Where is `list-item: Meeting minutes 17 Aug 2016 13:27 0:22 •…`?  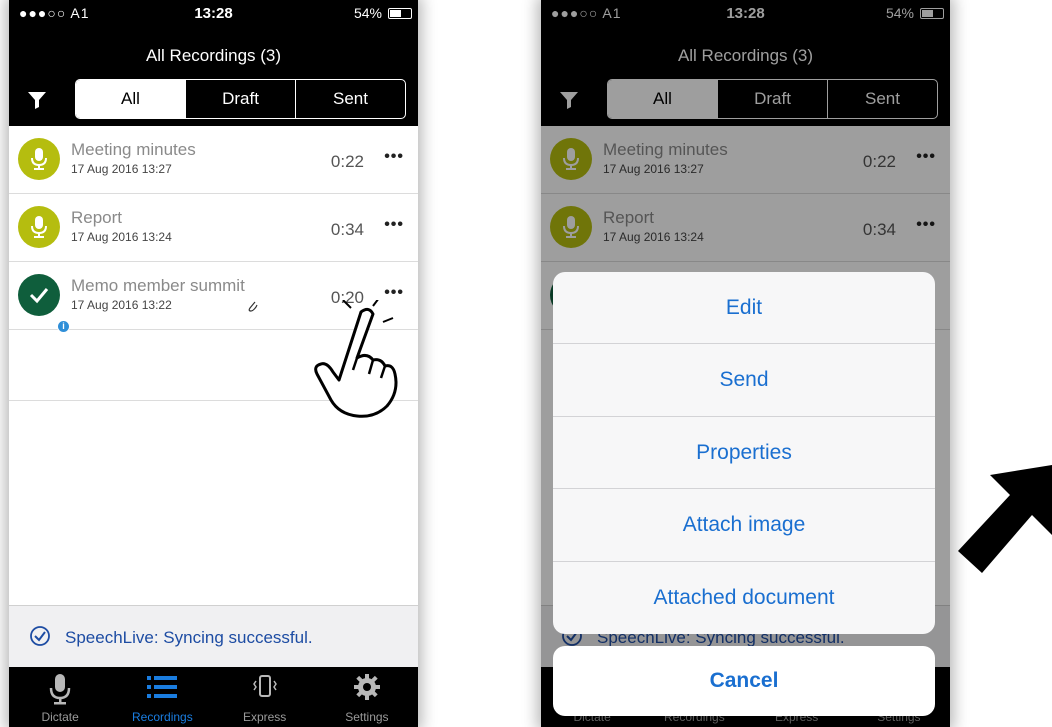 list-item: Meeting minutes 17 Aug 2016 13:27 0:22 •… is located at coordinates (213, 160).